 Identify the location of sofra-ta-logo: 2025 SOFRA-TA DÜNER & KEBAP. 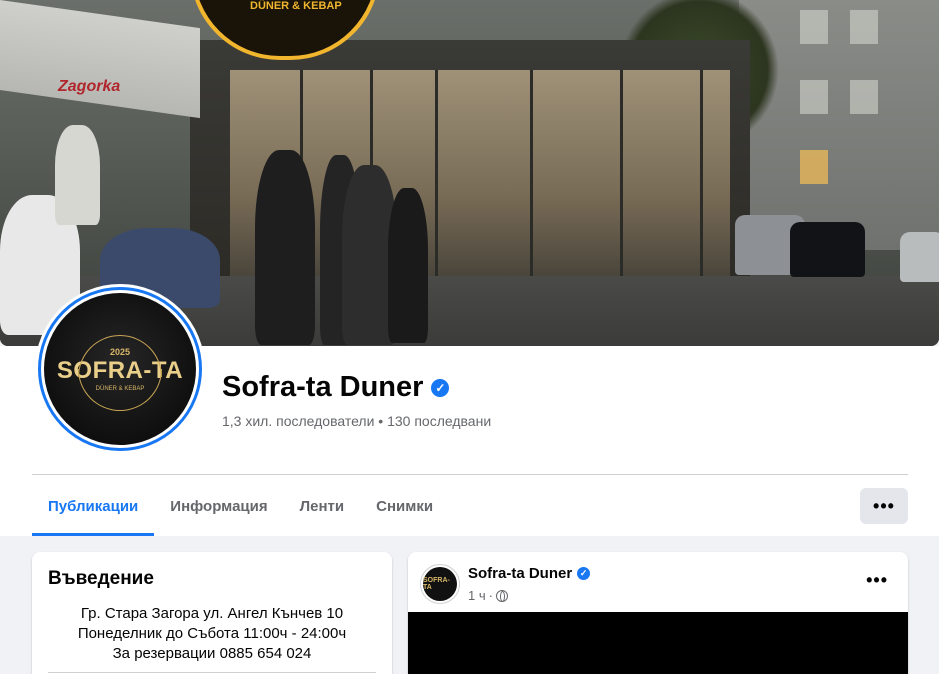
(120, 369).